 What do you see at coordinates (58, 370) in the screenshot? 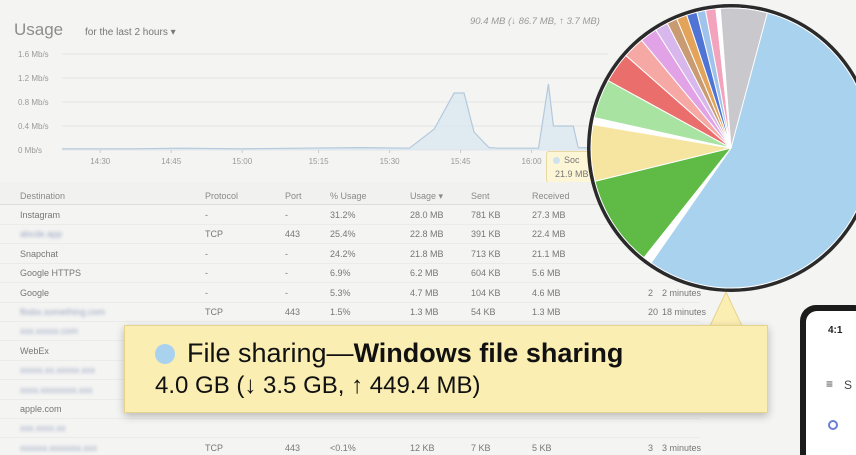
I see `cell-dest: xxxxx.xx.xxxxx.xxx` at bounding box center [58, 370].